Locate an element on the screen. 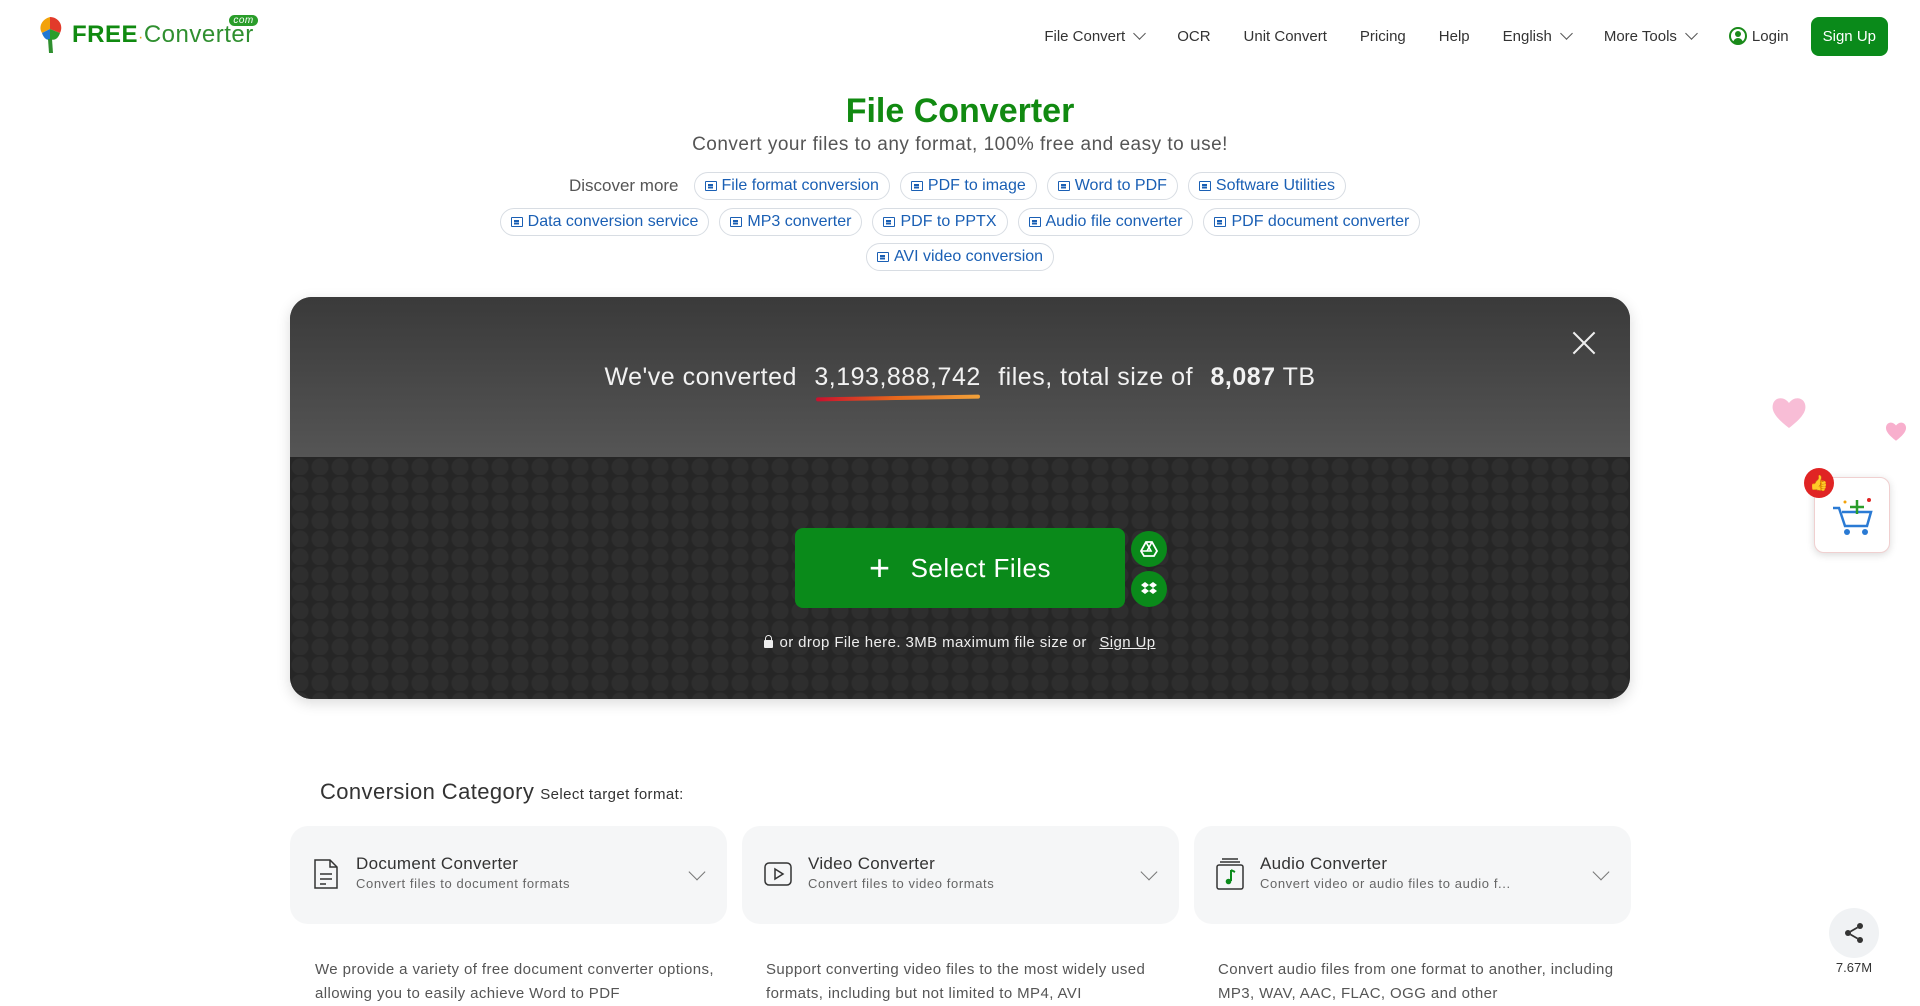 The height and width of the screenshot is (1006, 1920). logo-wordmark: FREE·Converter com is located at coordinates (165, 32).